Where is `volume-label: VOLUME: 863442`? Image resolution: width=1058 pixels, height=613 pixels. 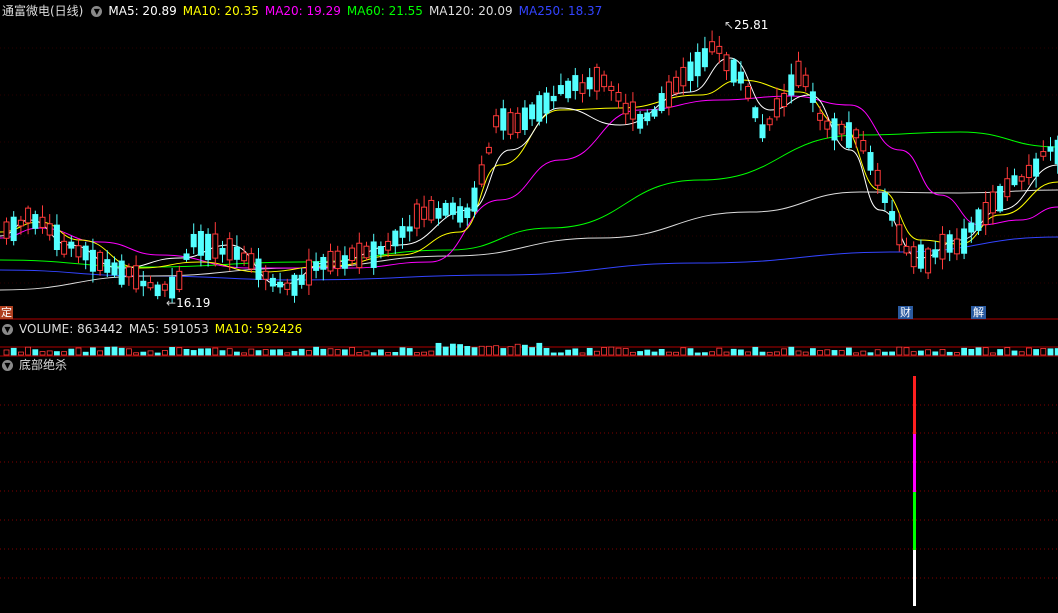
volume-label: VOLUME: 863442 is located at coordinates (71, 329).